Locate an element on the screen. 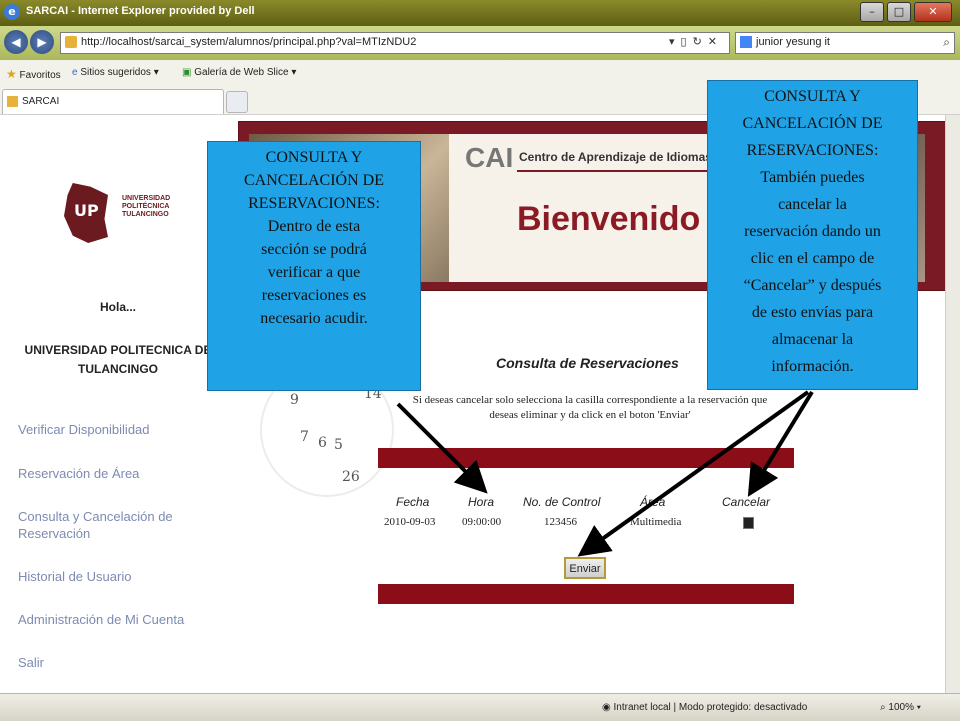 The width and height of the screenshot is (960, 721). globe-icon: ◉ is located at coordinates (606, 707).